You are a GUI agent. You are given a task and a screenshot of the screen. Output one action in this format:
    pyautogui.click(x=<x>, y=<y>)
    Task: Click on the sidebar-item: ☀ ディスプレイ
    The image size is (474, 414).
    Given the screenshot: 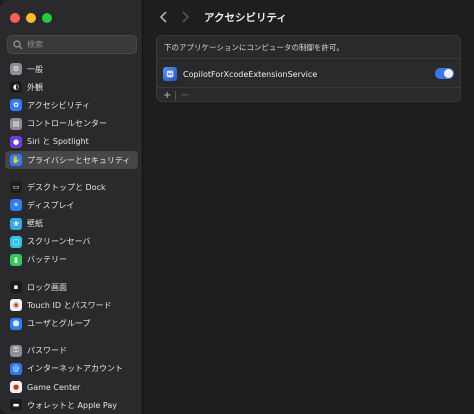 What is the action you would take?
    pyautogui.click(x=71, y=205)
    